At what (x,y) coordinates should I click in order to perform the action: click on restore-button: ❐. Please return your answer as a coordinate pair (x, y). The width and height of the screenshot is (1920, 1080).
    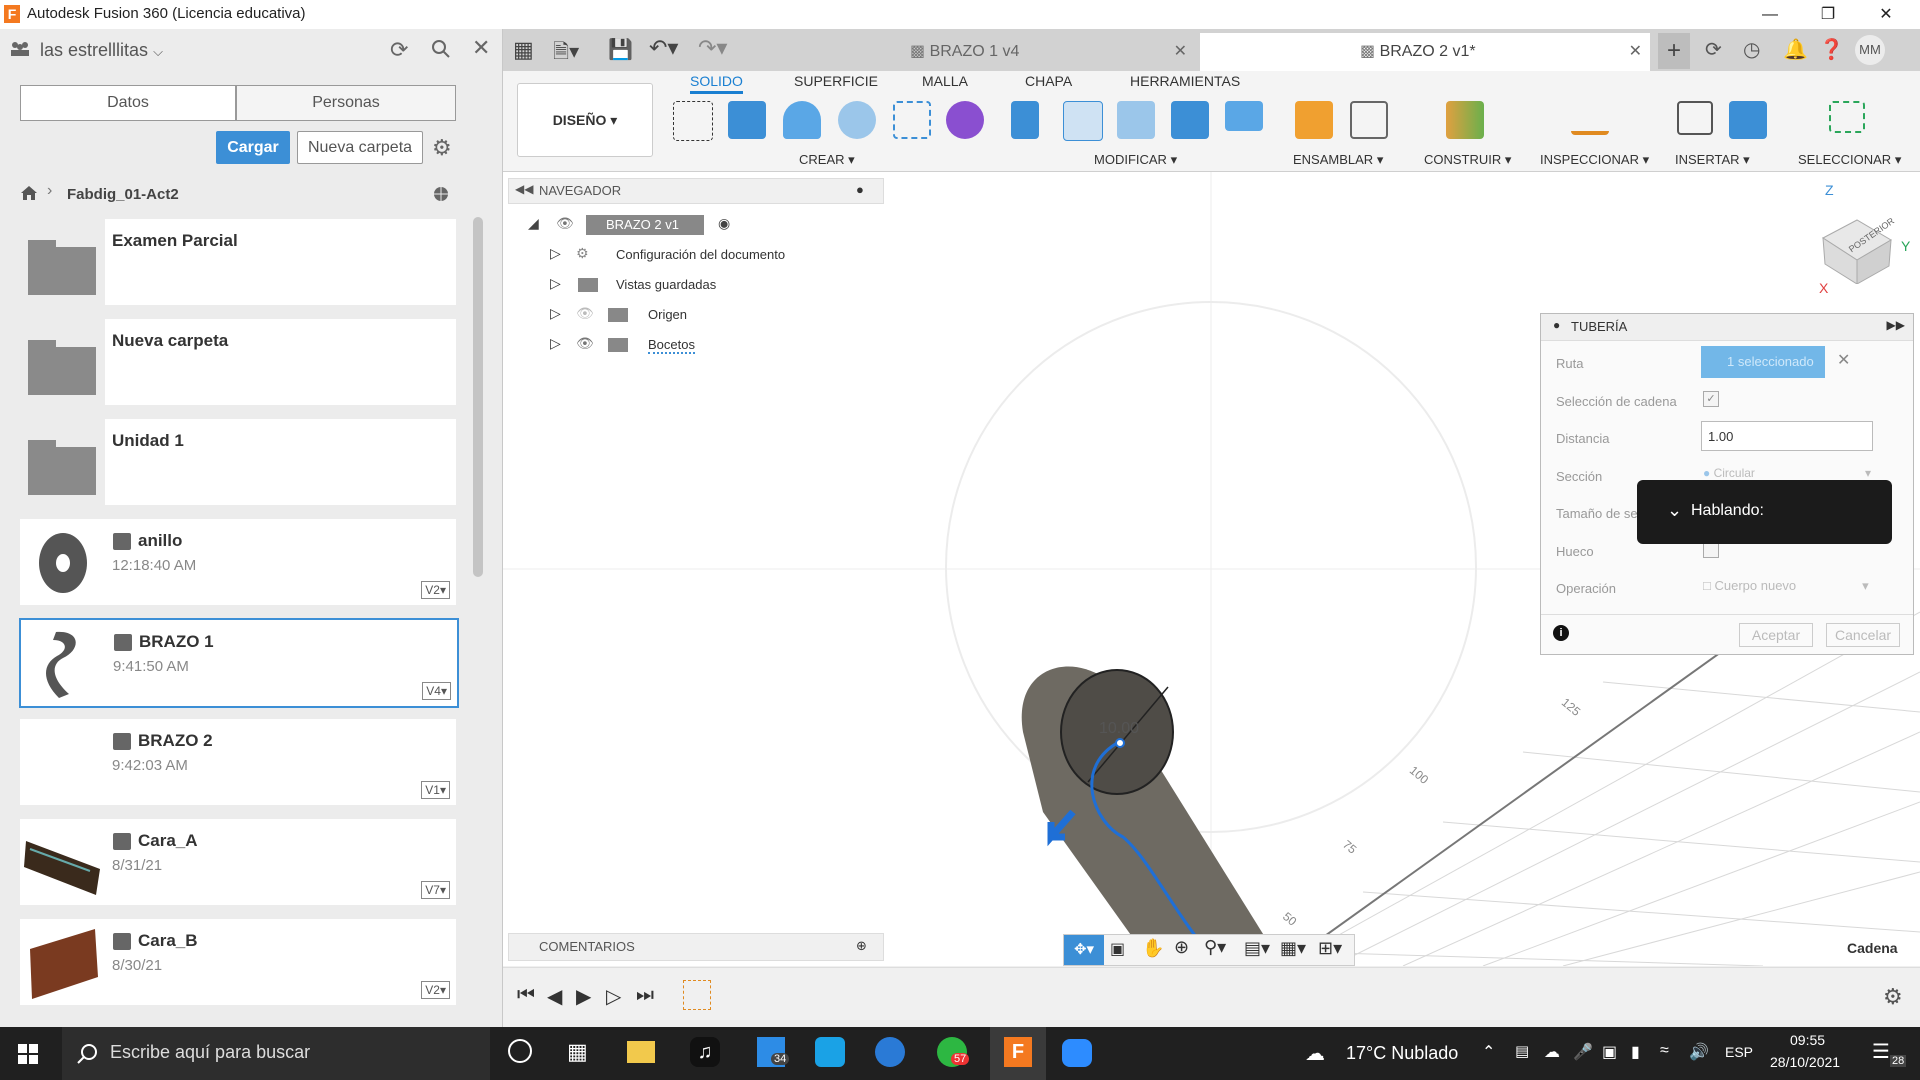
    Looking at the image, I should click on (1828, 14).